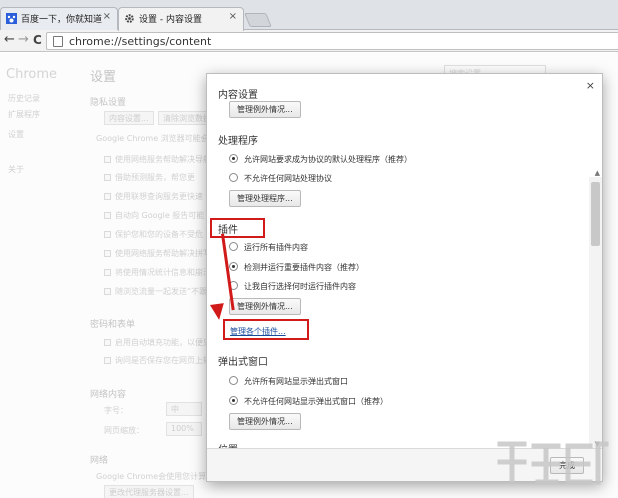 The height and width of the screenshot is (498, 618). What do you see at coordinates (308, 401) in the screenshot?
I see `popups-option-block: 不允许任何网站显示弹出式窗口（推荐）` at bounding box center [308, 401].